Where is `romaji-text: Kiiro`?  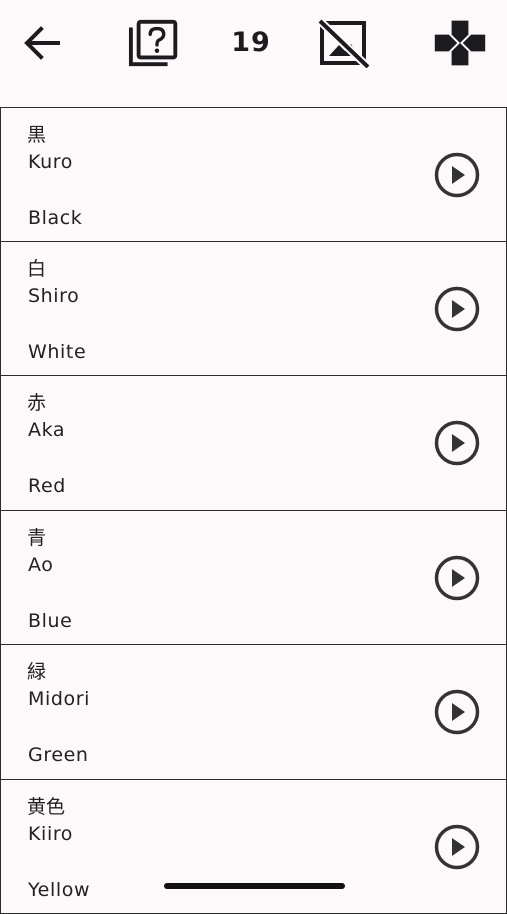
romaji-text: Kiiro is located at coordinates (50, 834).